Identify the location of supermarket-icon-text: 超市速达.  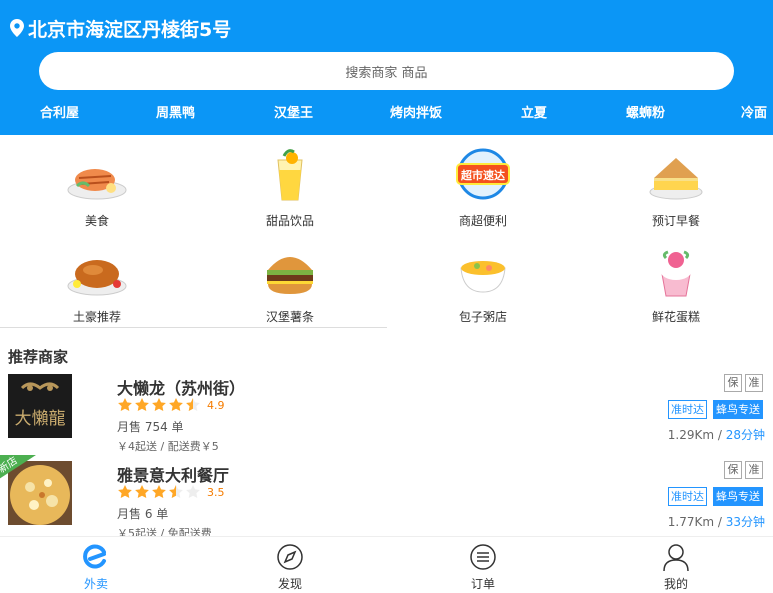
(482, 175).